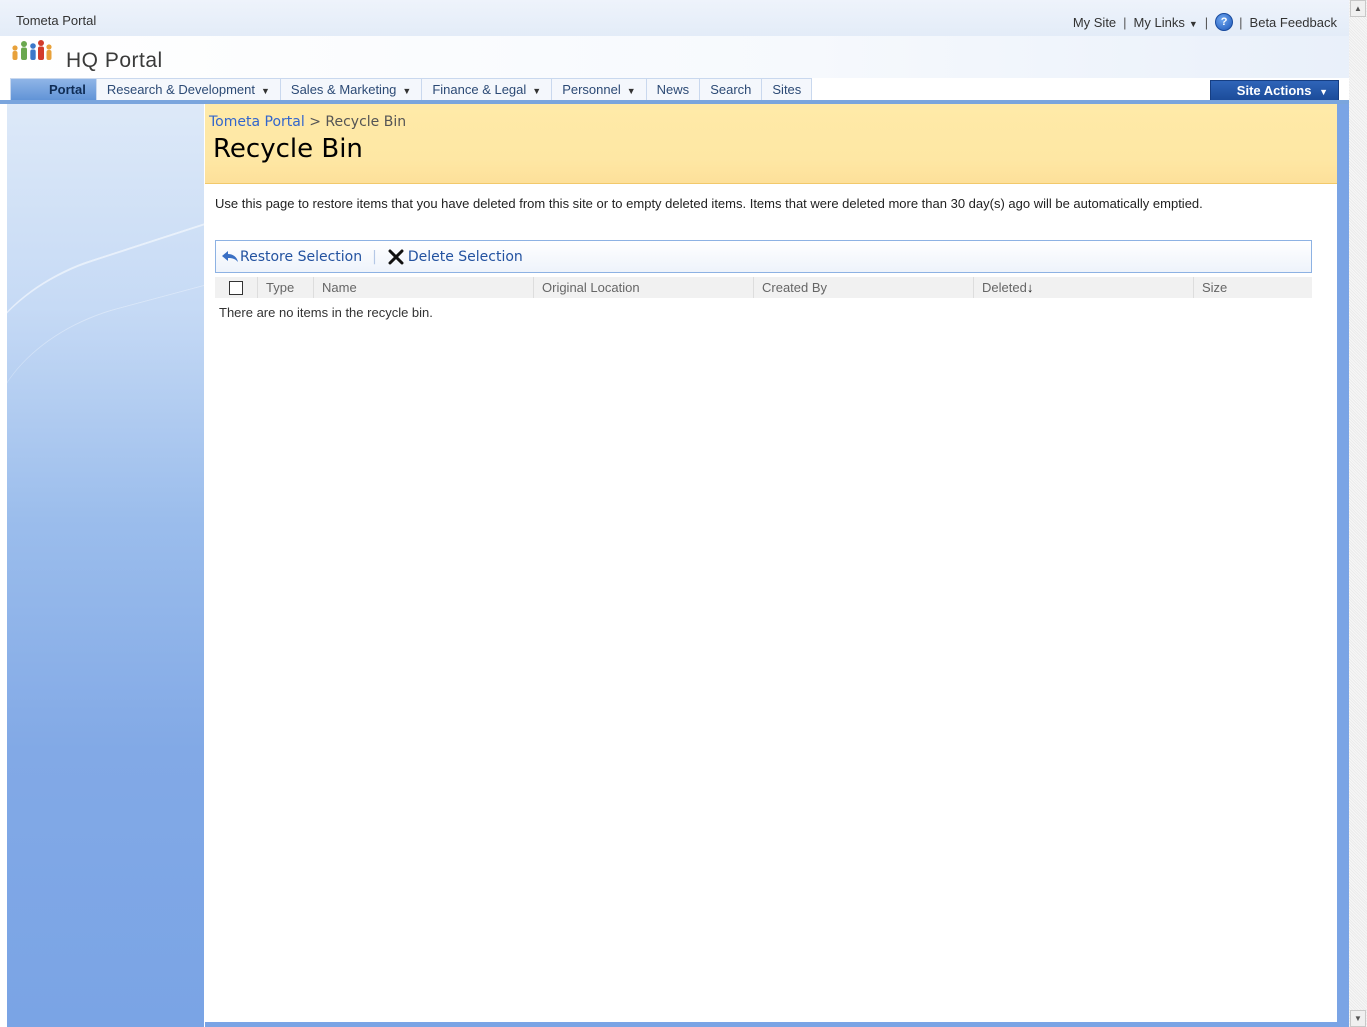 This screenshot has height=1027, width=1367. What do you see at coordinates (307, 122) in the screenshot?
I see `breadcrumb: Tometa Portal > Recycle Bin` at bounding box center [307, 122].